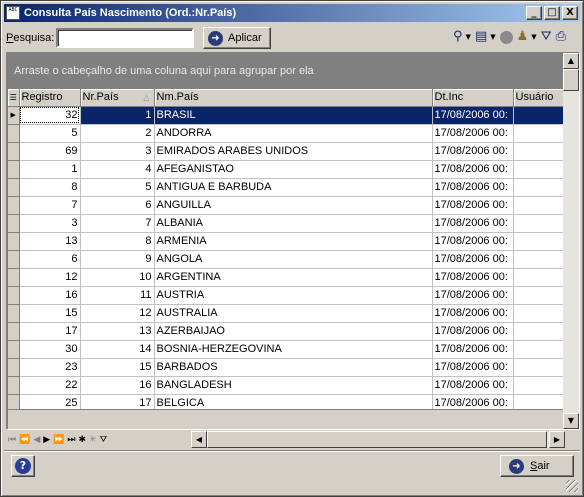 This screenshot has width=584, height=497. I want to click on first-icon: ⏮, so click(12, 440).